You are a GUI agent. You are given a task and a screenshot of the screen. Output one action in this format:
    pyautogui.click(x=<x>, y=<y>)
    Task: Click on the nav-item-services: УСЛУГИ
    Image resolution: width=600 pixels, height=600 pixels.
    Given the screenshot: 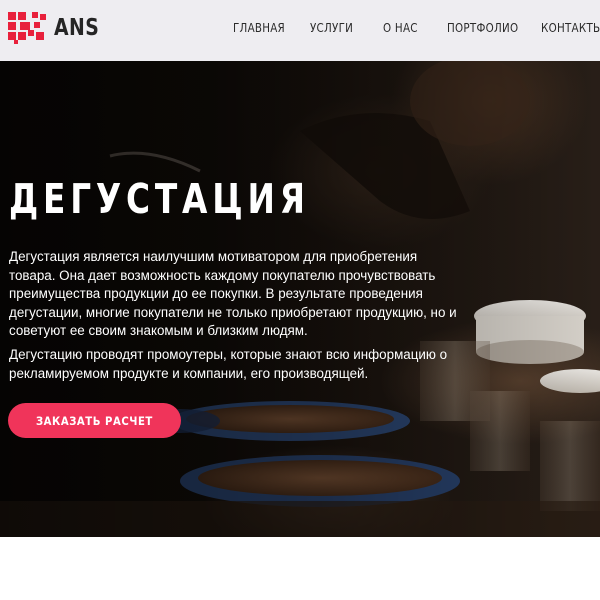 What is the action you would take?
    pyautogui.click(x=331, y=30)
    